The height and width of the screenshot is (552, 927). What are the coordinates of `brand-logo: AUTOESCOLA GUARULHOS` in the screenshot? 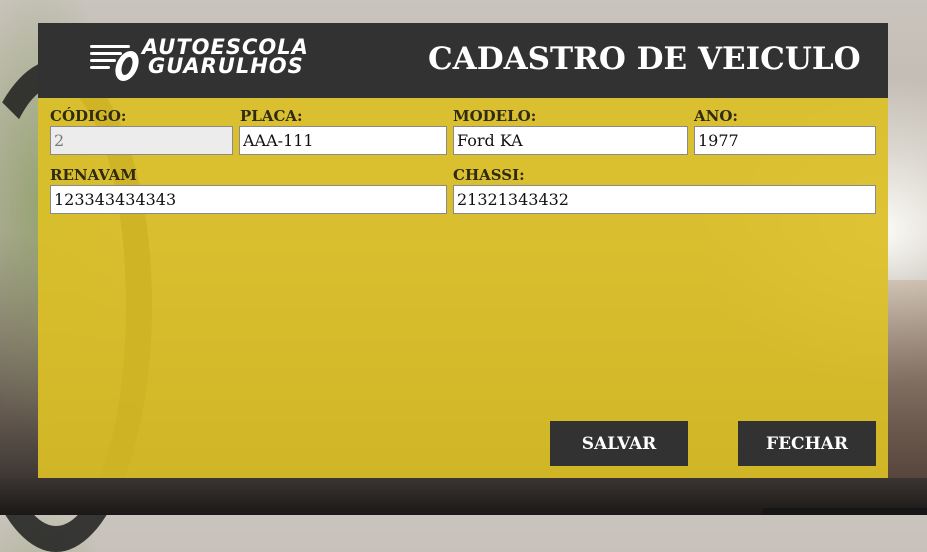 It's located at (225, 59).